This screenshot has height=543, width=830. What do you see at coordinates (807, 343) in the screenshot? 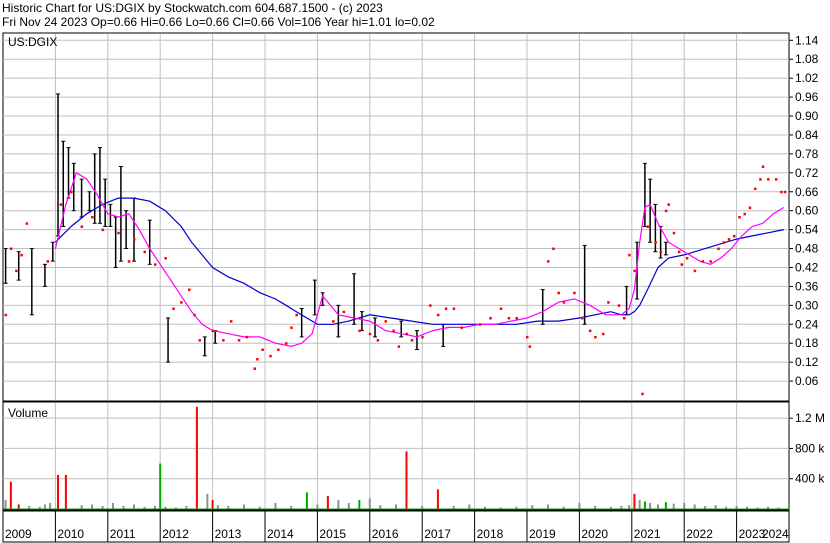
I see `price-tick-label: 0.18` at bounding box center [807, 343].